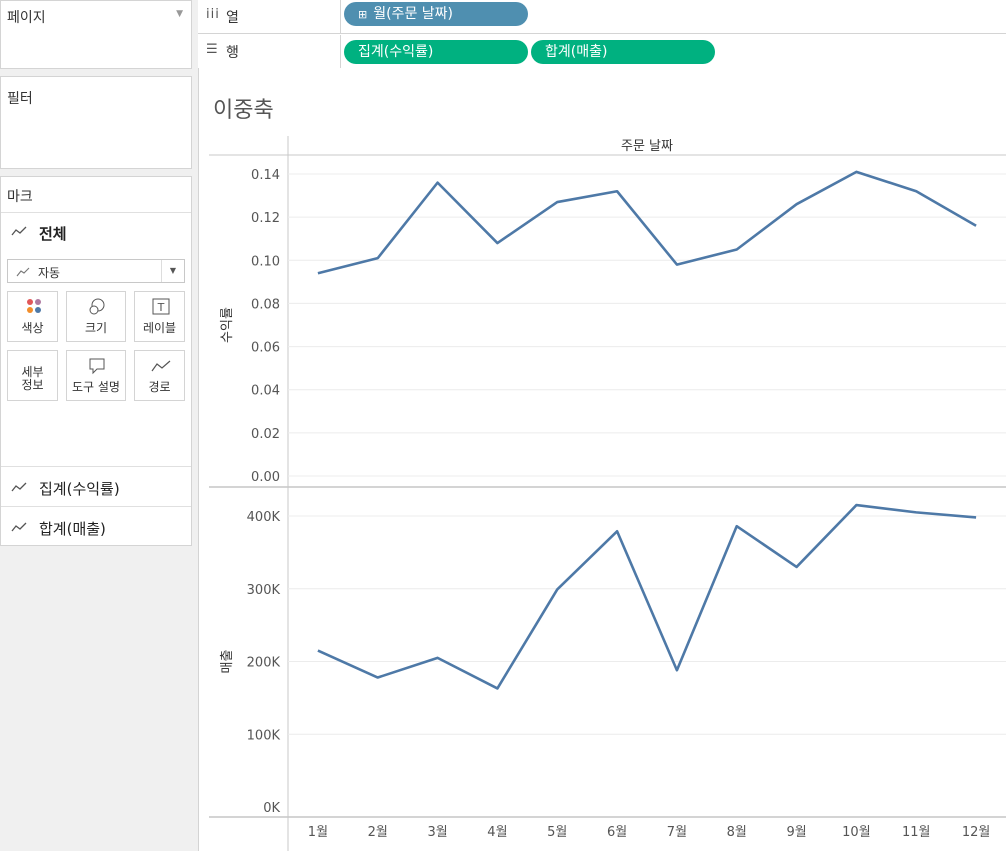  What do you see at coordinates (159, 316) in the screenshot?
I see `label-button: T 레이블` at bounding box center [159, 316].